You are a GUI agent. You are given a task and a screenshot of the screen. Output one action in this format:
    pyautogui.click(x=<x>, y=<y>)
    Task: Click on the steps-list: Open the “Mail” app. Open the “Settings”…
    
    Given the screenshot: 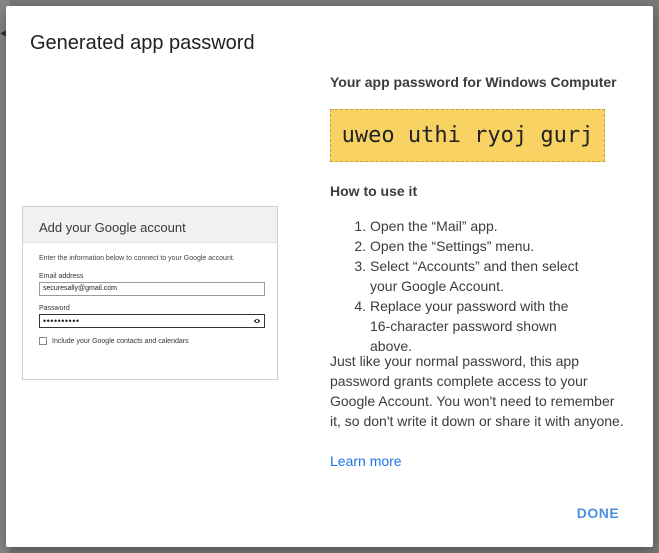 What is the action you would take?
    pyautogui.click(x=460, y=286)
    